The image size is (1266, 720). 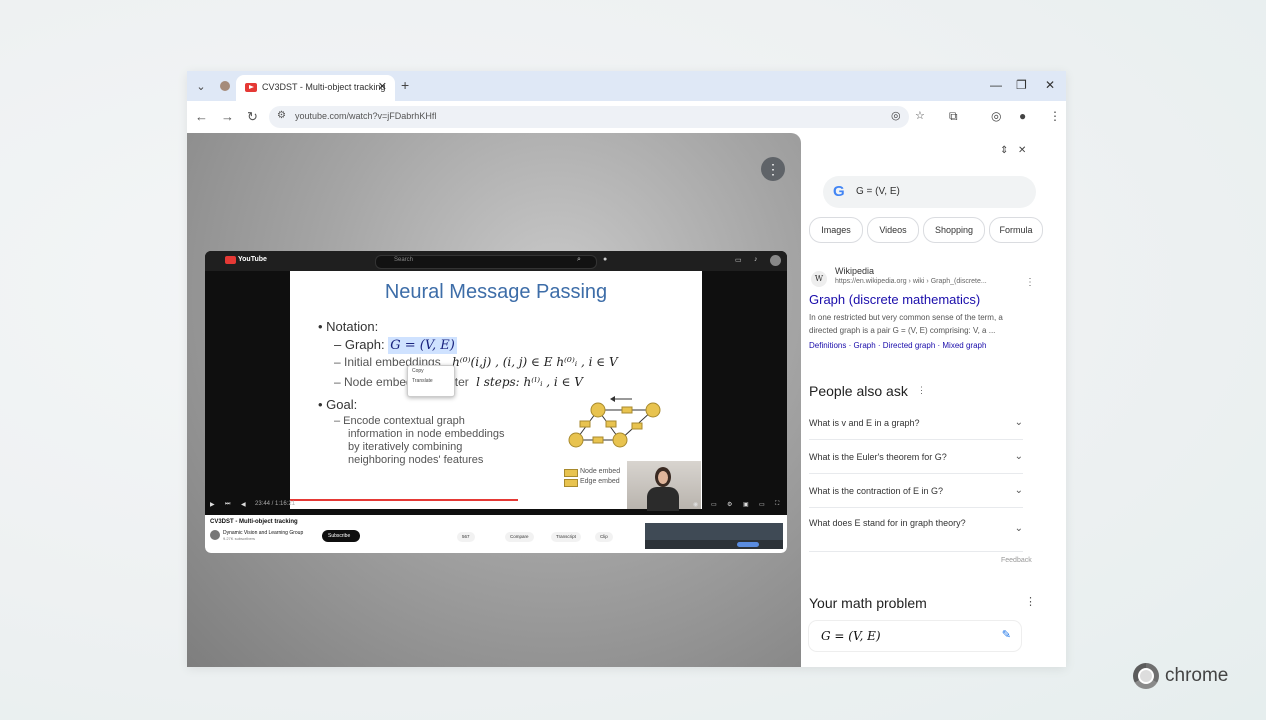 I want to click on youtube-header: YouTube Search ⌕ ● ▭ ♪, so click(x=496, y=261).